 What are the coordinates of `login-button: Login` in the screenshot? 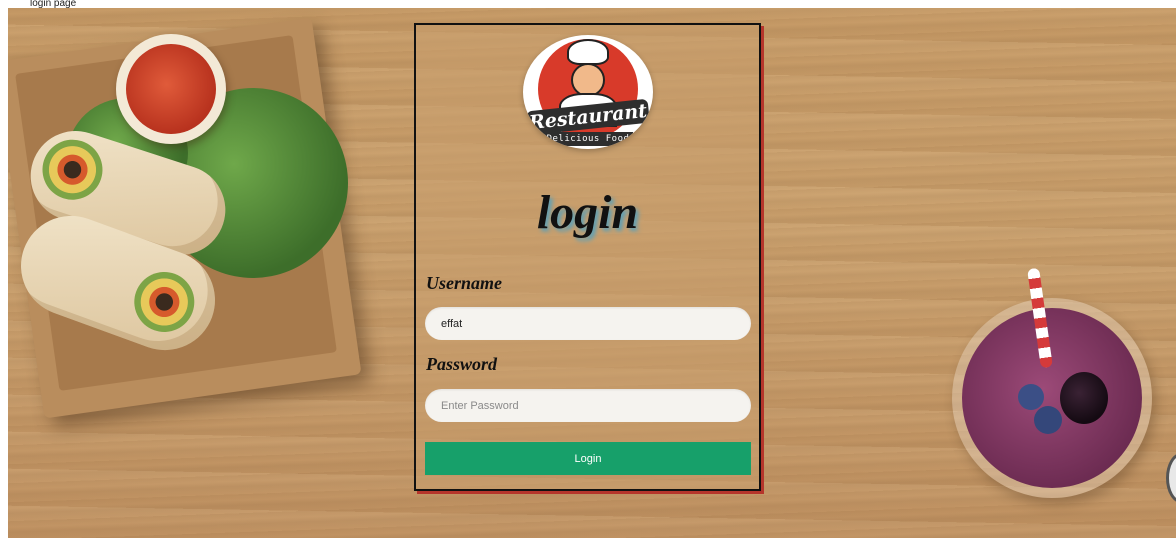 It's located at (588, 458).